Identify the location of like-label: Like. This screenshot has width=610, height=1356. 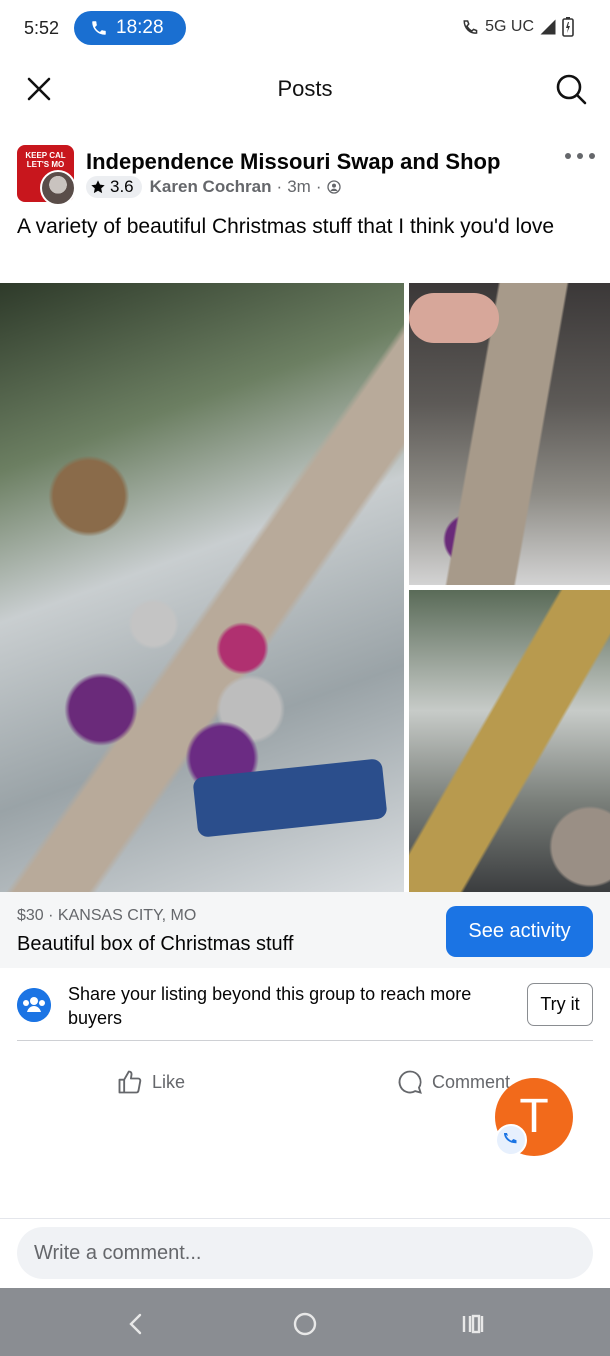
(169, 1081).